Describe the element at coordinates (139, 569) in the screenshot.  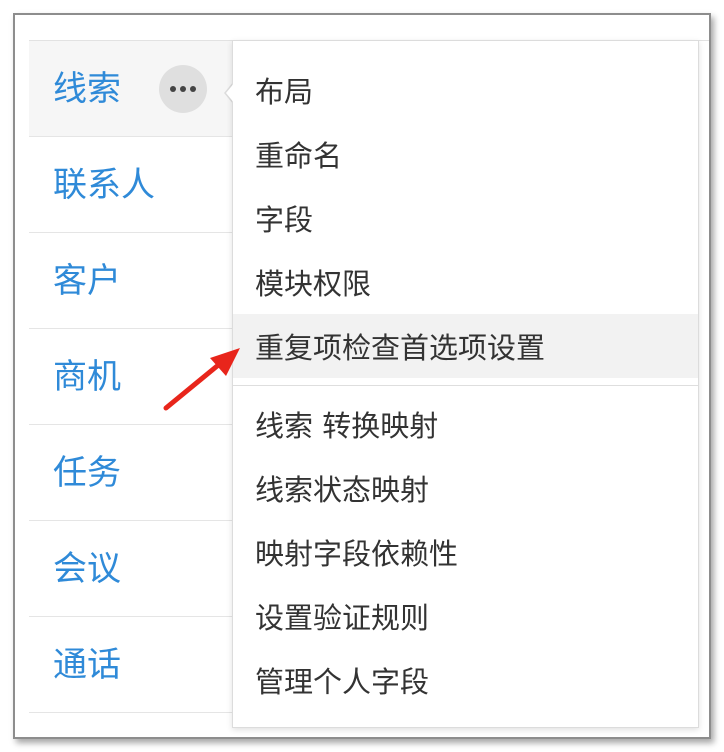
I see `sidebar-item-meetings: 会议` at that location.